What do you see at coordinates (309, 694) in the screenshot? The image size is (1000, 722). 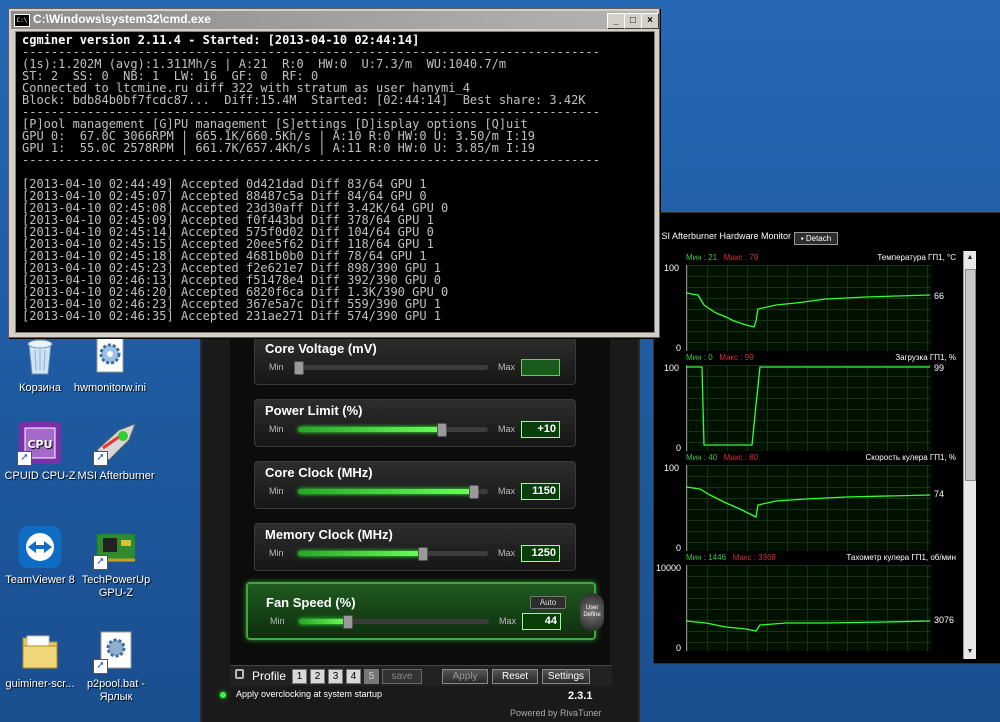 I see `startup-text: Apply overclocking at system startup` at bounding box center [309, 694].